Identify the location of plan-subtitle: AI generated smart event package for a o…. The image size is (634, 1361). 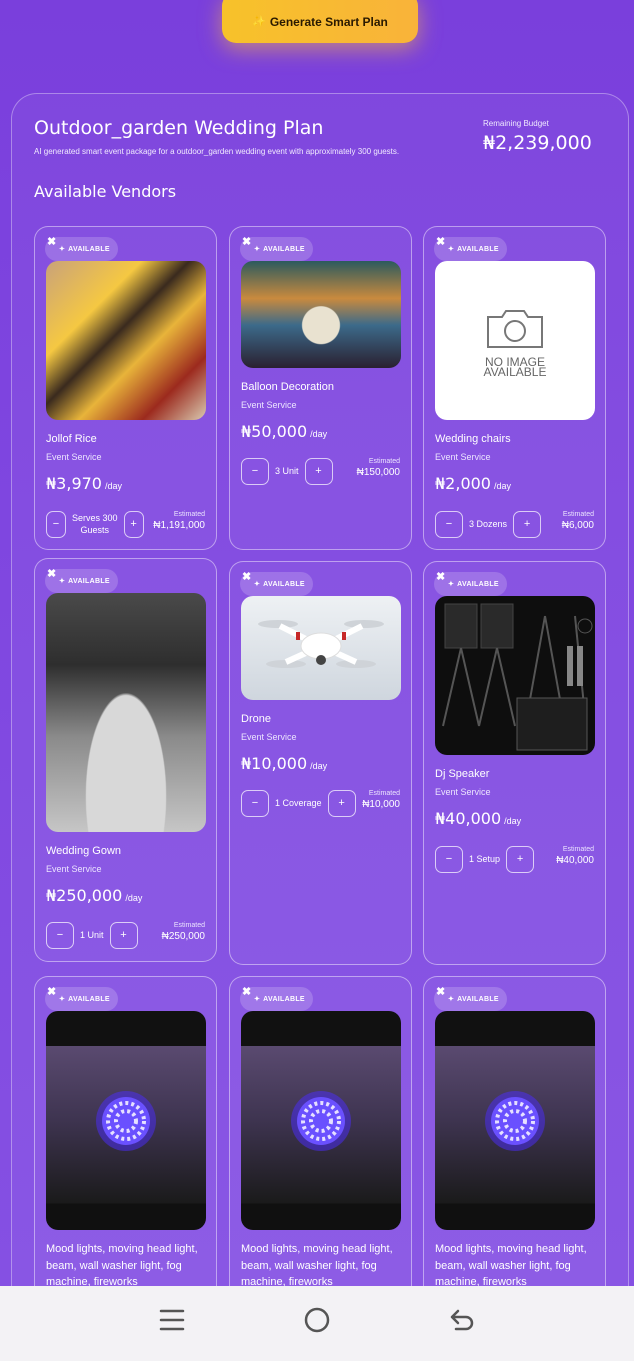
(217, 151).